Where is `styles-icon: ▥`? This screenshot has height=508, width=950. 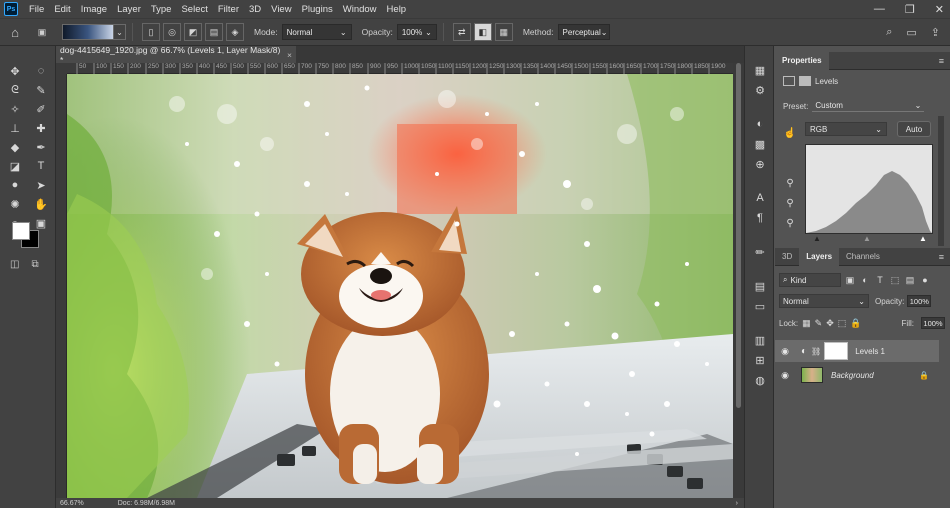 styles-icon: ▥ is located at coordinates (760, 340).